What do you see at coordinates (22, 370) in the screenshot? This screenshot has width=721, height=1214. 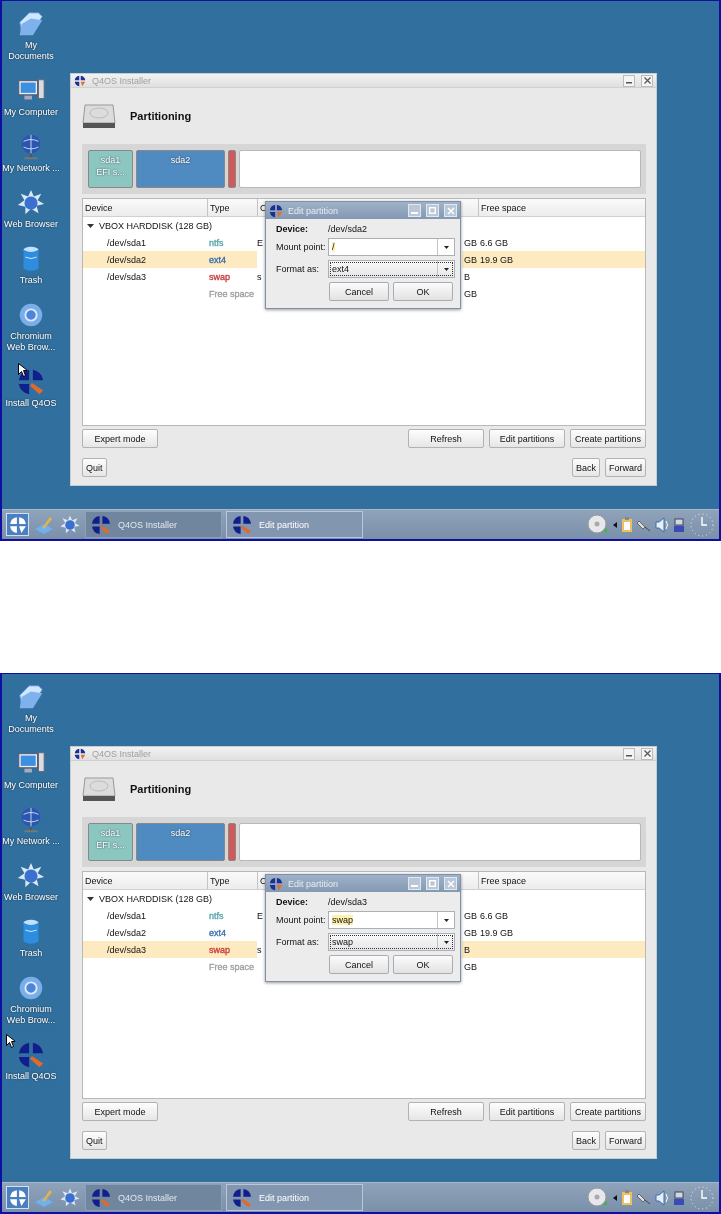 I see `mouse-cursor-icon` at bounding box center [22, 370].